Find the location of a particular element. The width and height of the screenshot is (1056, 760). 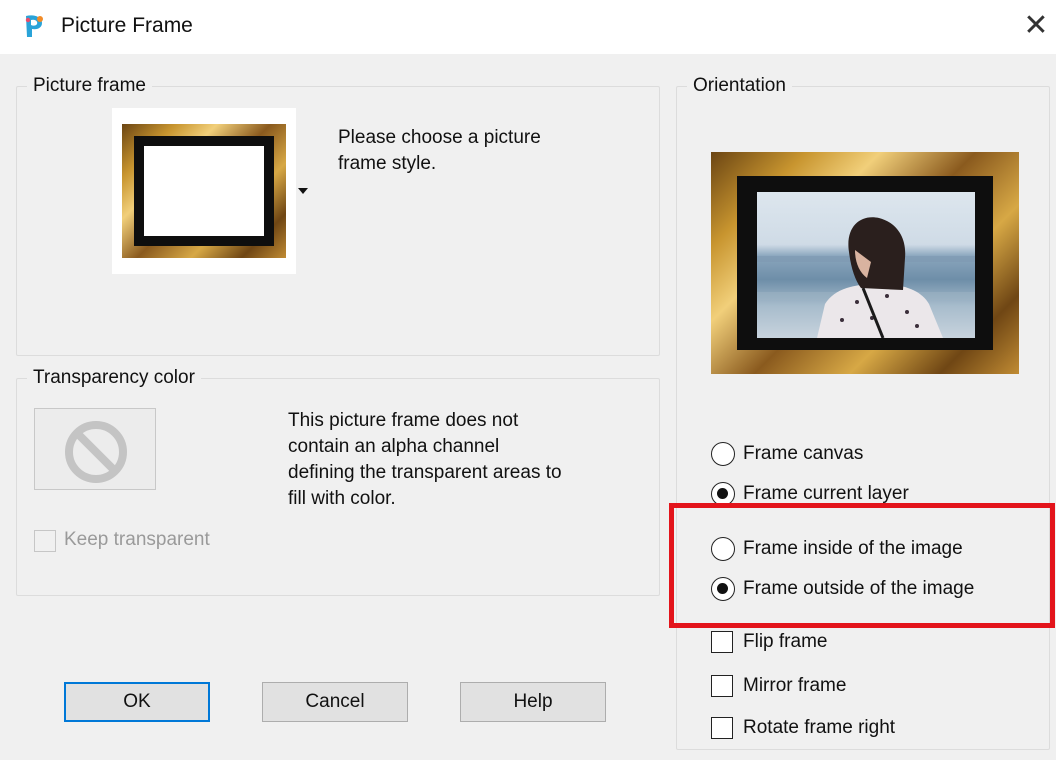

flip-frame-label: Flip frame is located at coordinates (785, 641).